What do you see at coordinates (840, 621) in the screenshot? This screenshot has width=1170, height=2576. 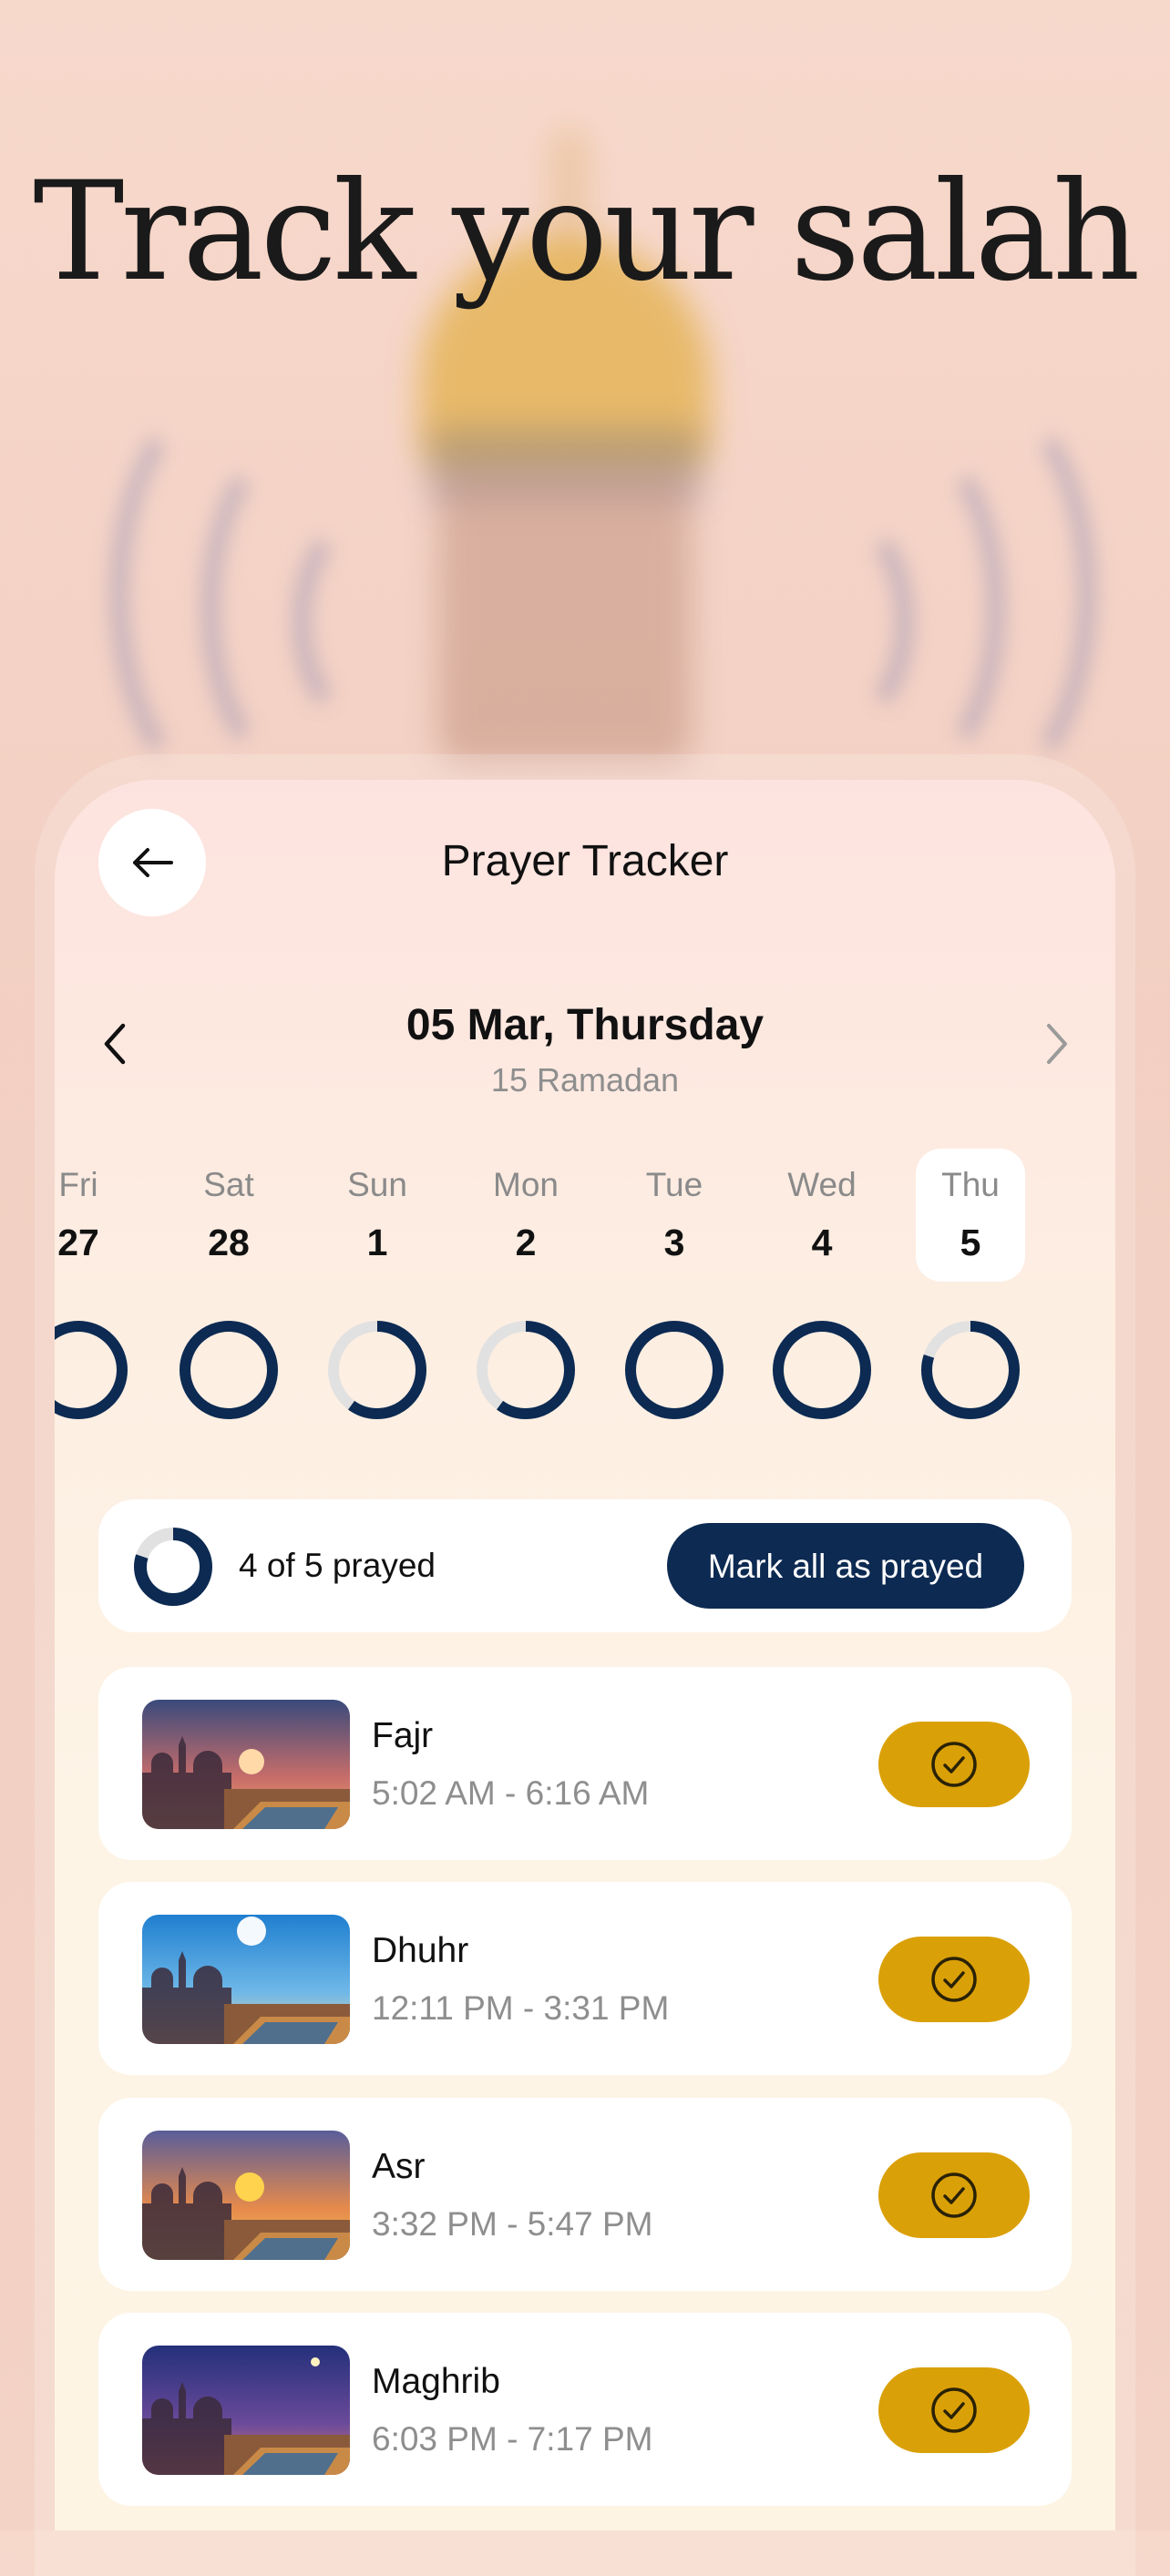 I see `sound-wave-right` at bounding box center [840, 621].